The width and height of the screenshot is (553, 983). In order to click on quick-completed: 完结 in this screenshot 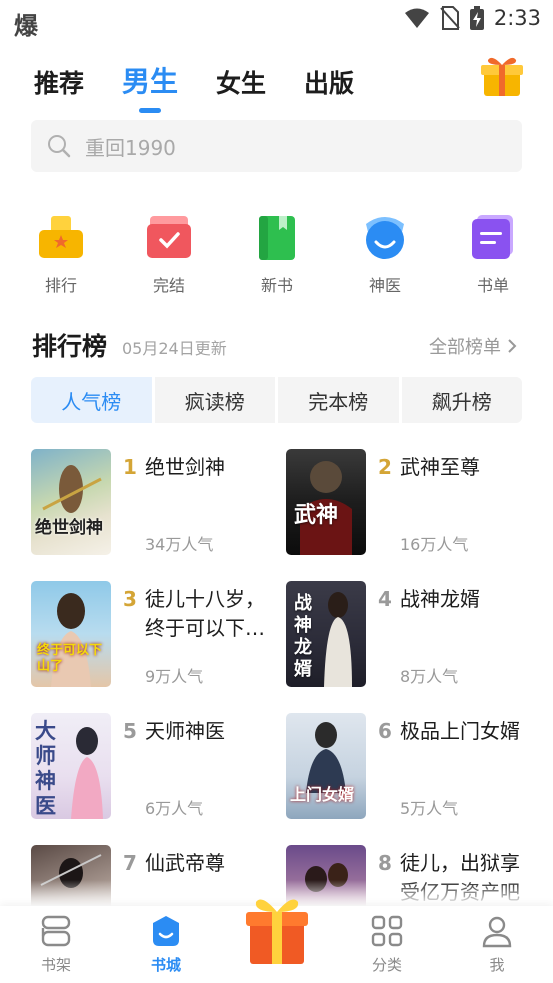, I will do `click(169, 254)`.